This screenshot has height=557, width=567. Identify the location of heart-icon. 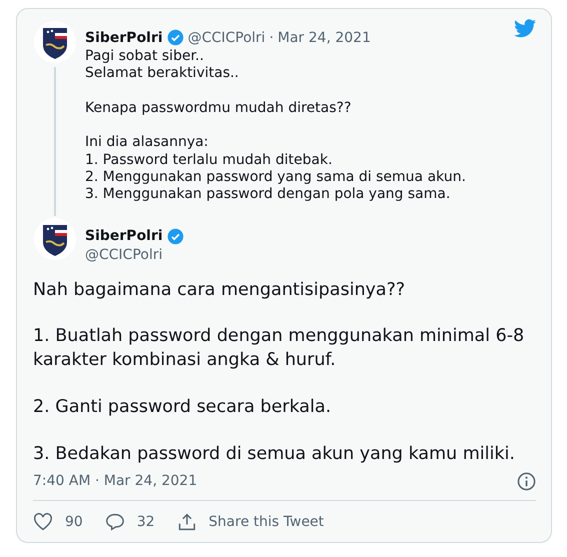
(43, 521).